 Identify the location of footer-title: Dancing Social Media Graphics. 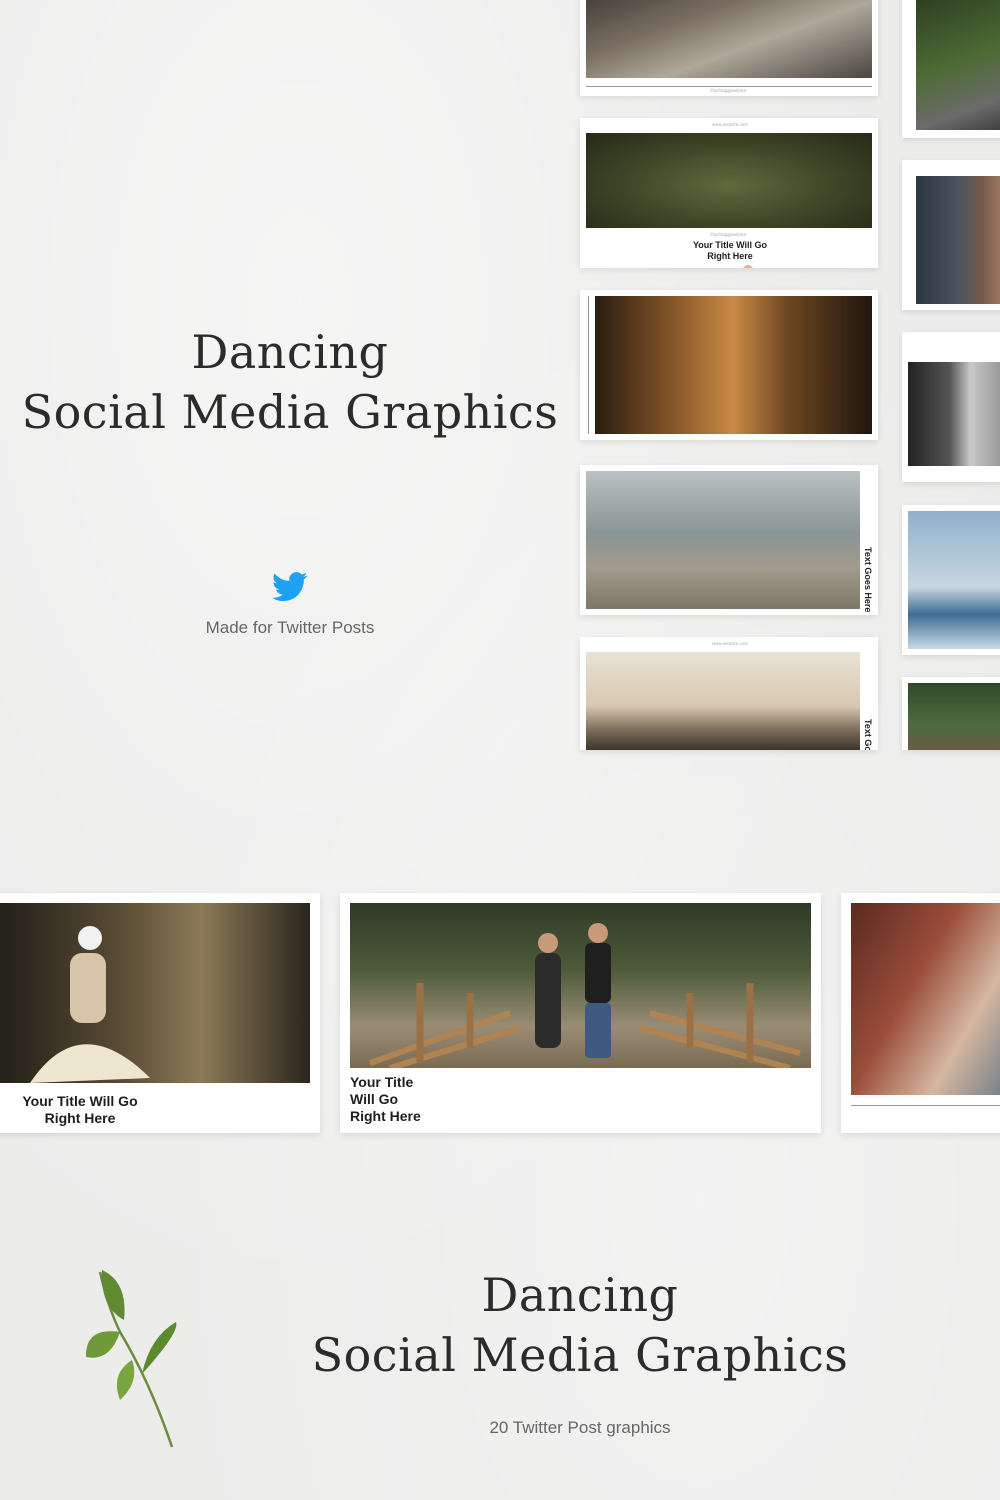
(580, 1325).